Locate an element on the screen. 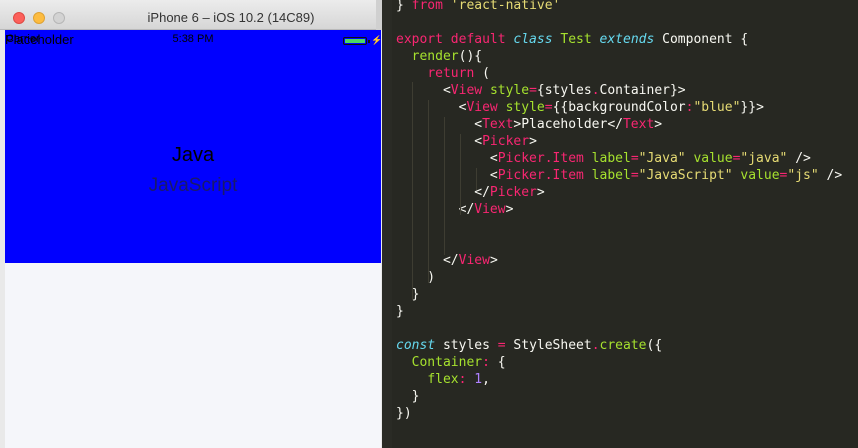 The image size is (858, 448). code-token: Container is located at coordinates (447, 362).